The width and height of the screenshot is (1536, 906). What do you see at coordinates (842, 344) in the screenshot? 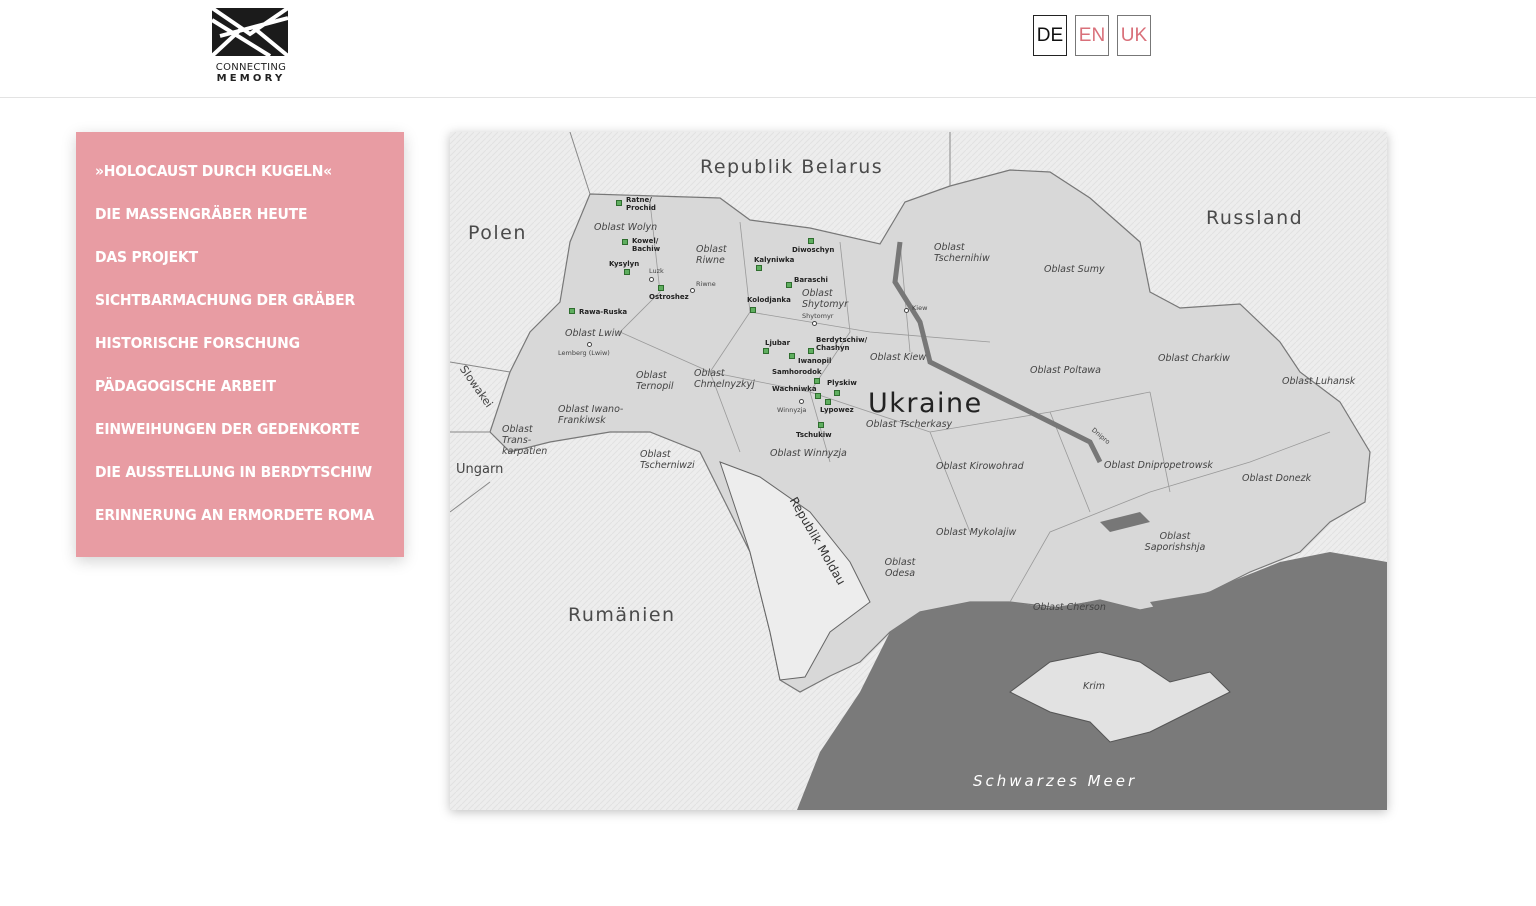
I see `site-label-berdytschiw: Berdytschiw/ Chashyn` at bounding box center [842, 344].